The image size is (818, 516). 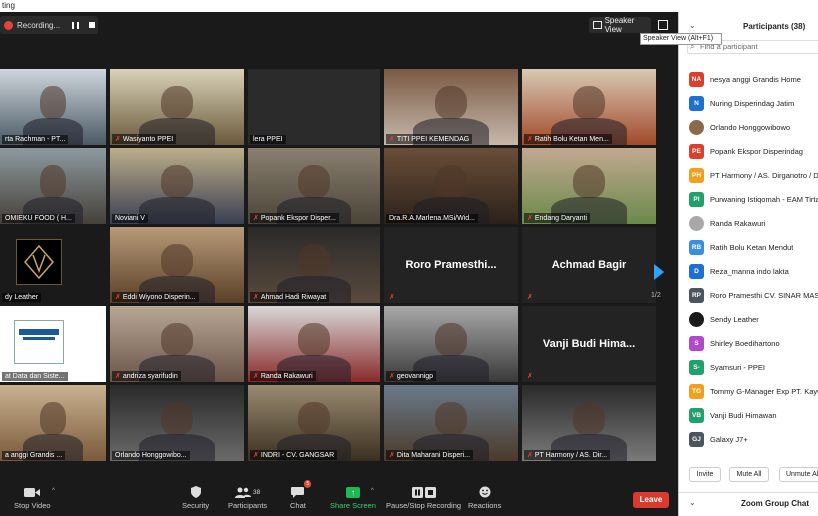 I want to click on video-tile: dy Leather, so click(x=53, y=265).